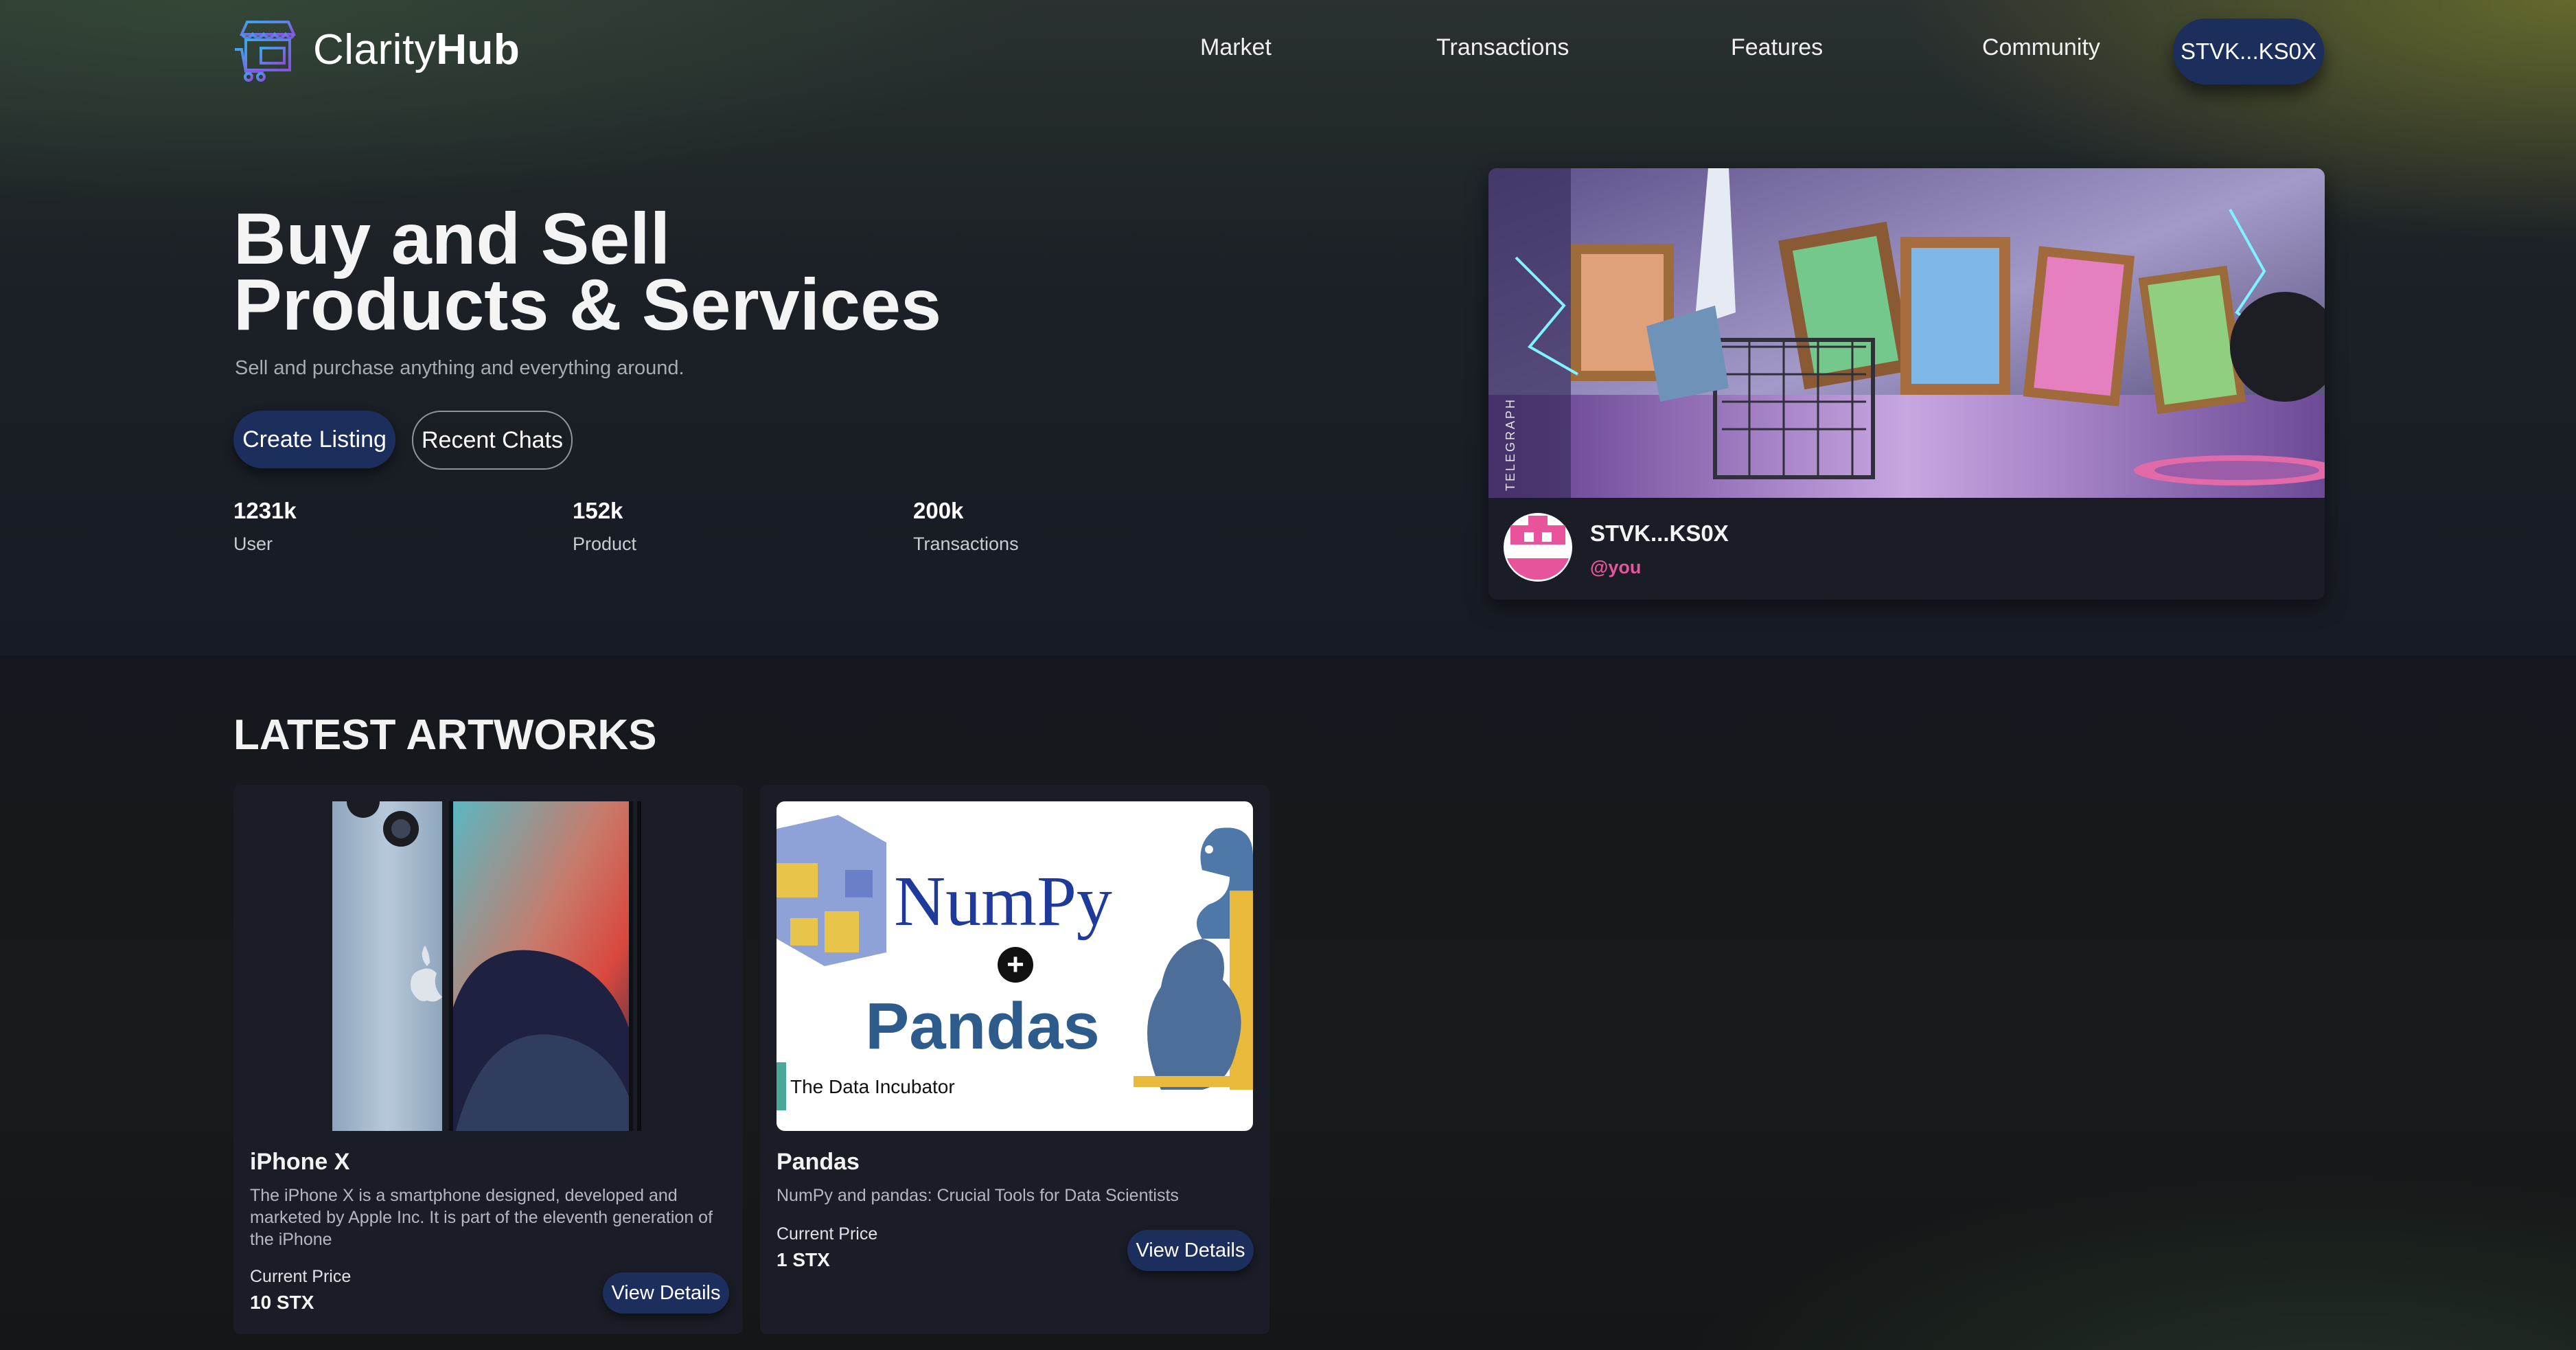 Image resolution: width=2576 pixels, height=1350 pixels. I want to click on banner-watermark: TELEGRAPH, so click(1511, 444).